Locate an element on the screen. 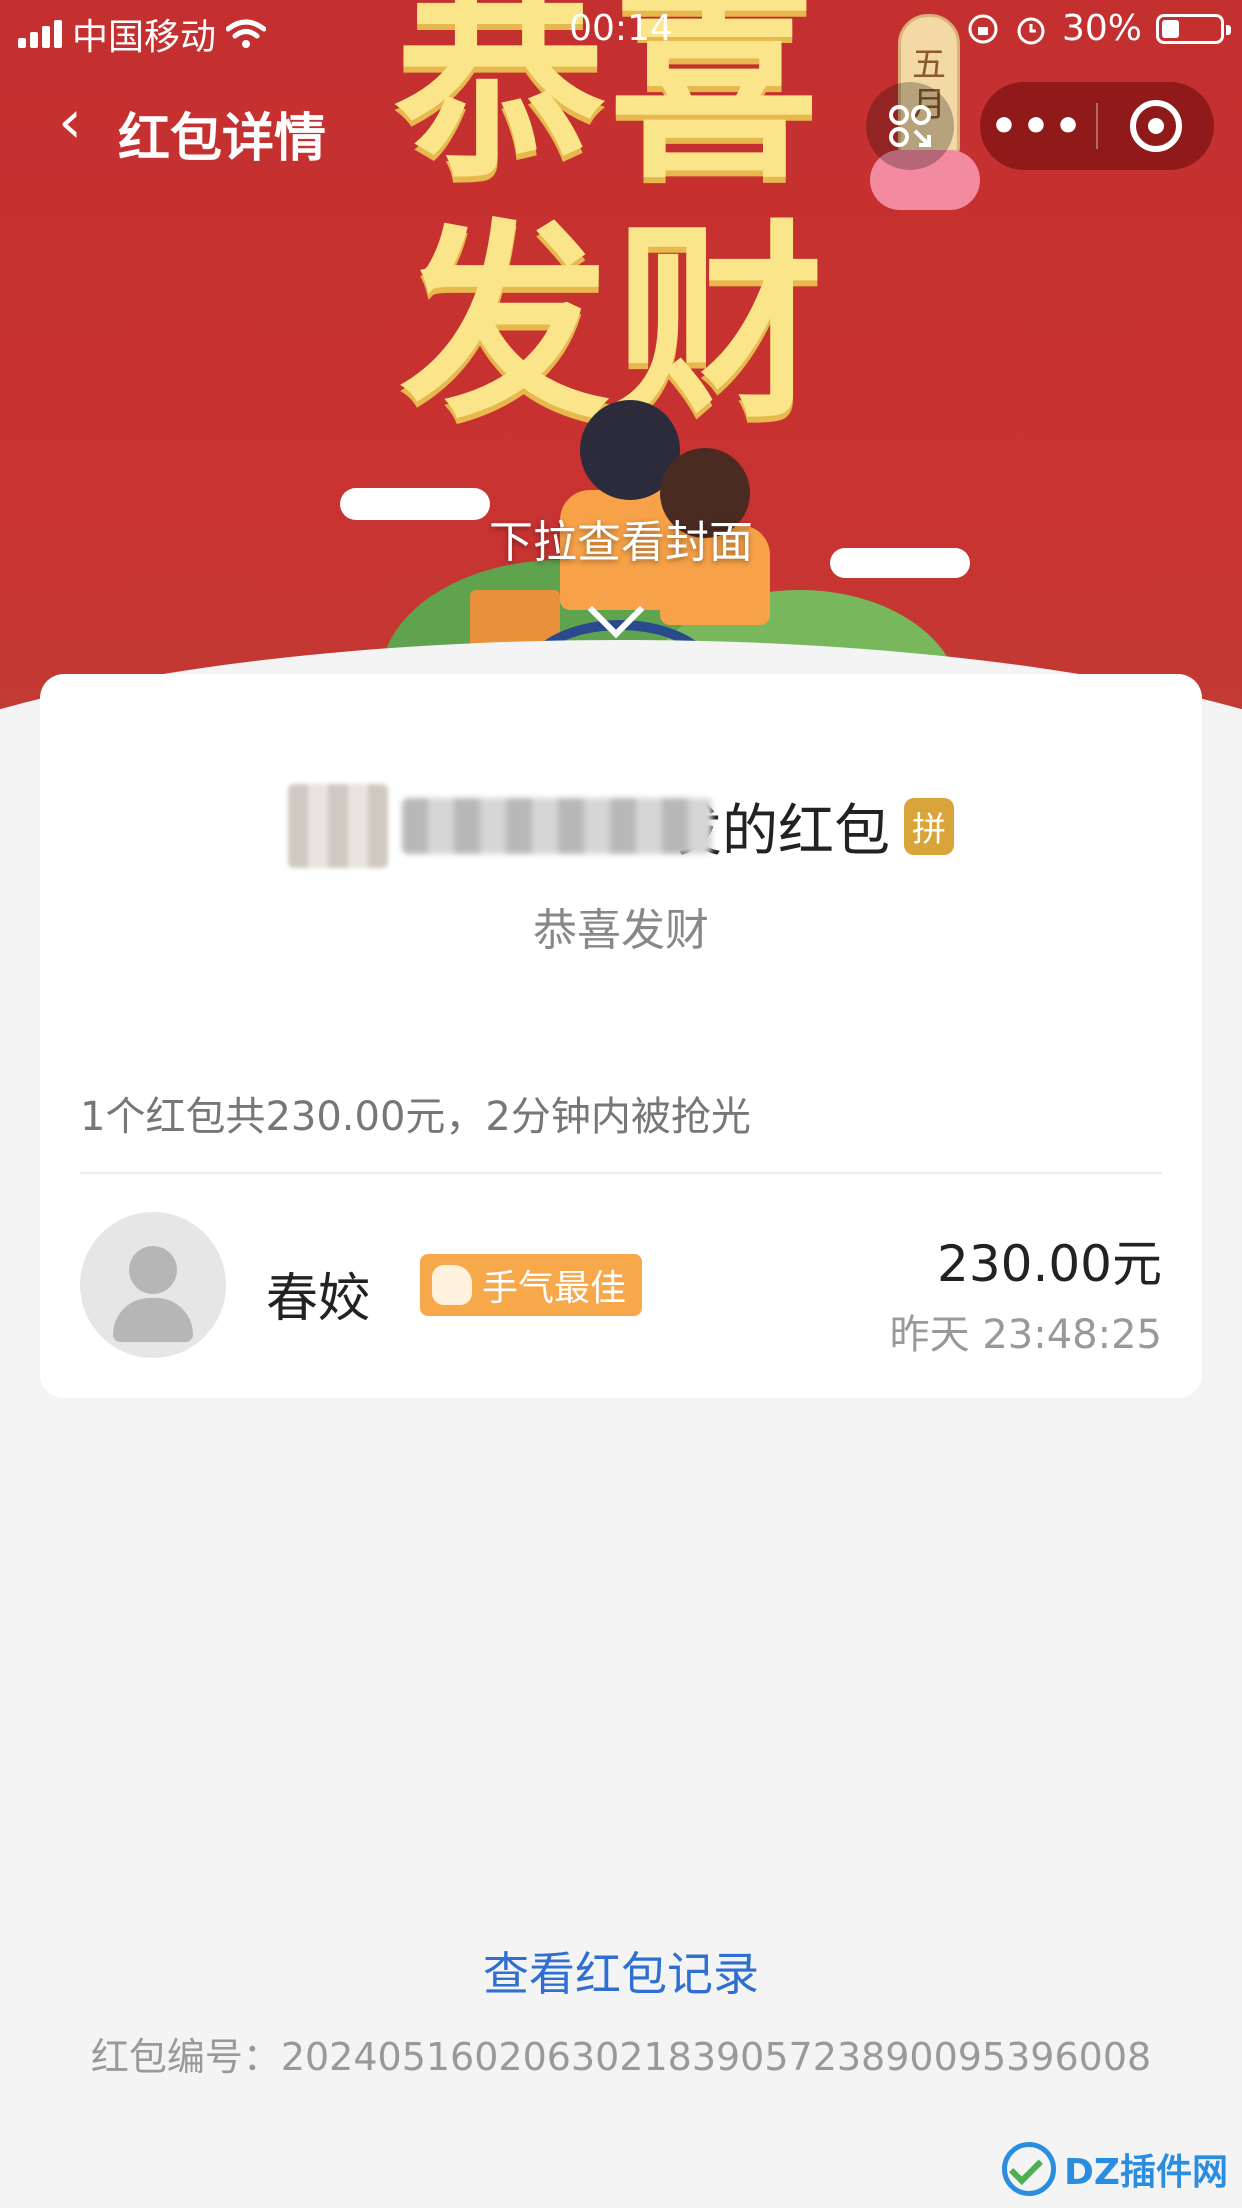 Image resolution: width=1242 pixels, height=2208 pixels. summary-text: 1个红包共230.00元，2分钟内被抢光 is located at coordinates (415, 1117).